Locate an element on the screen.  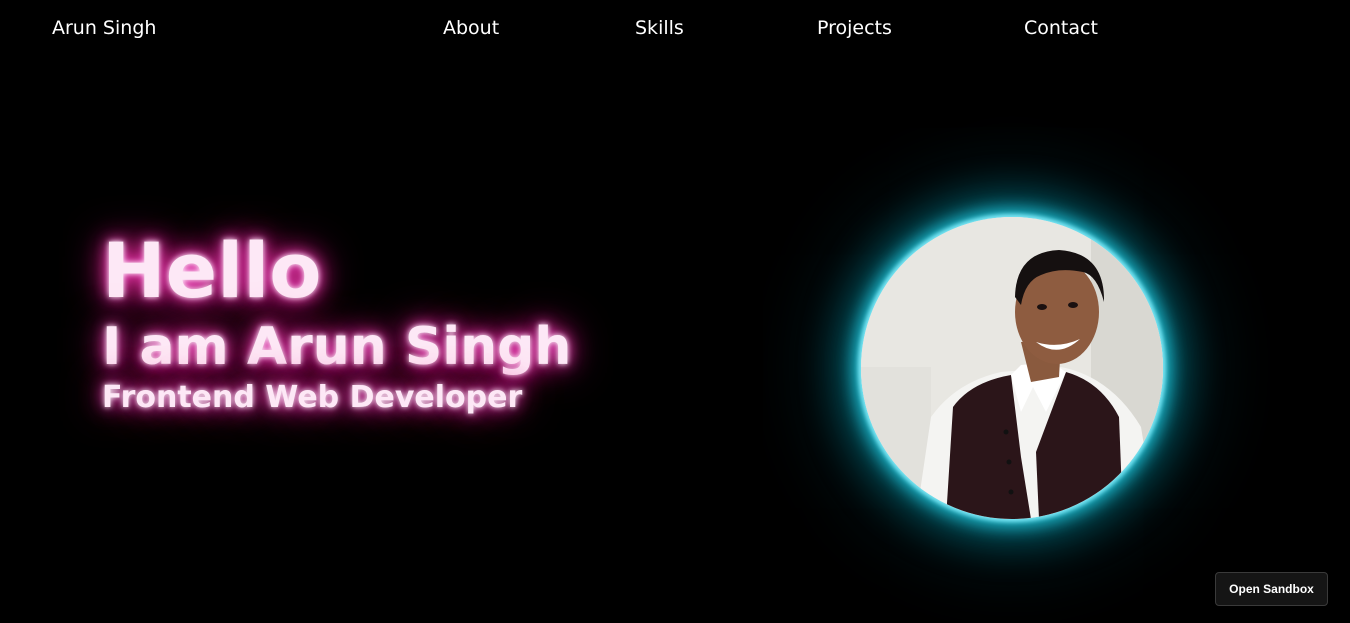
profile-photo is located at coordinates (1012, 368).